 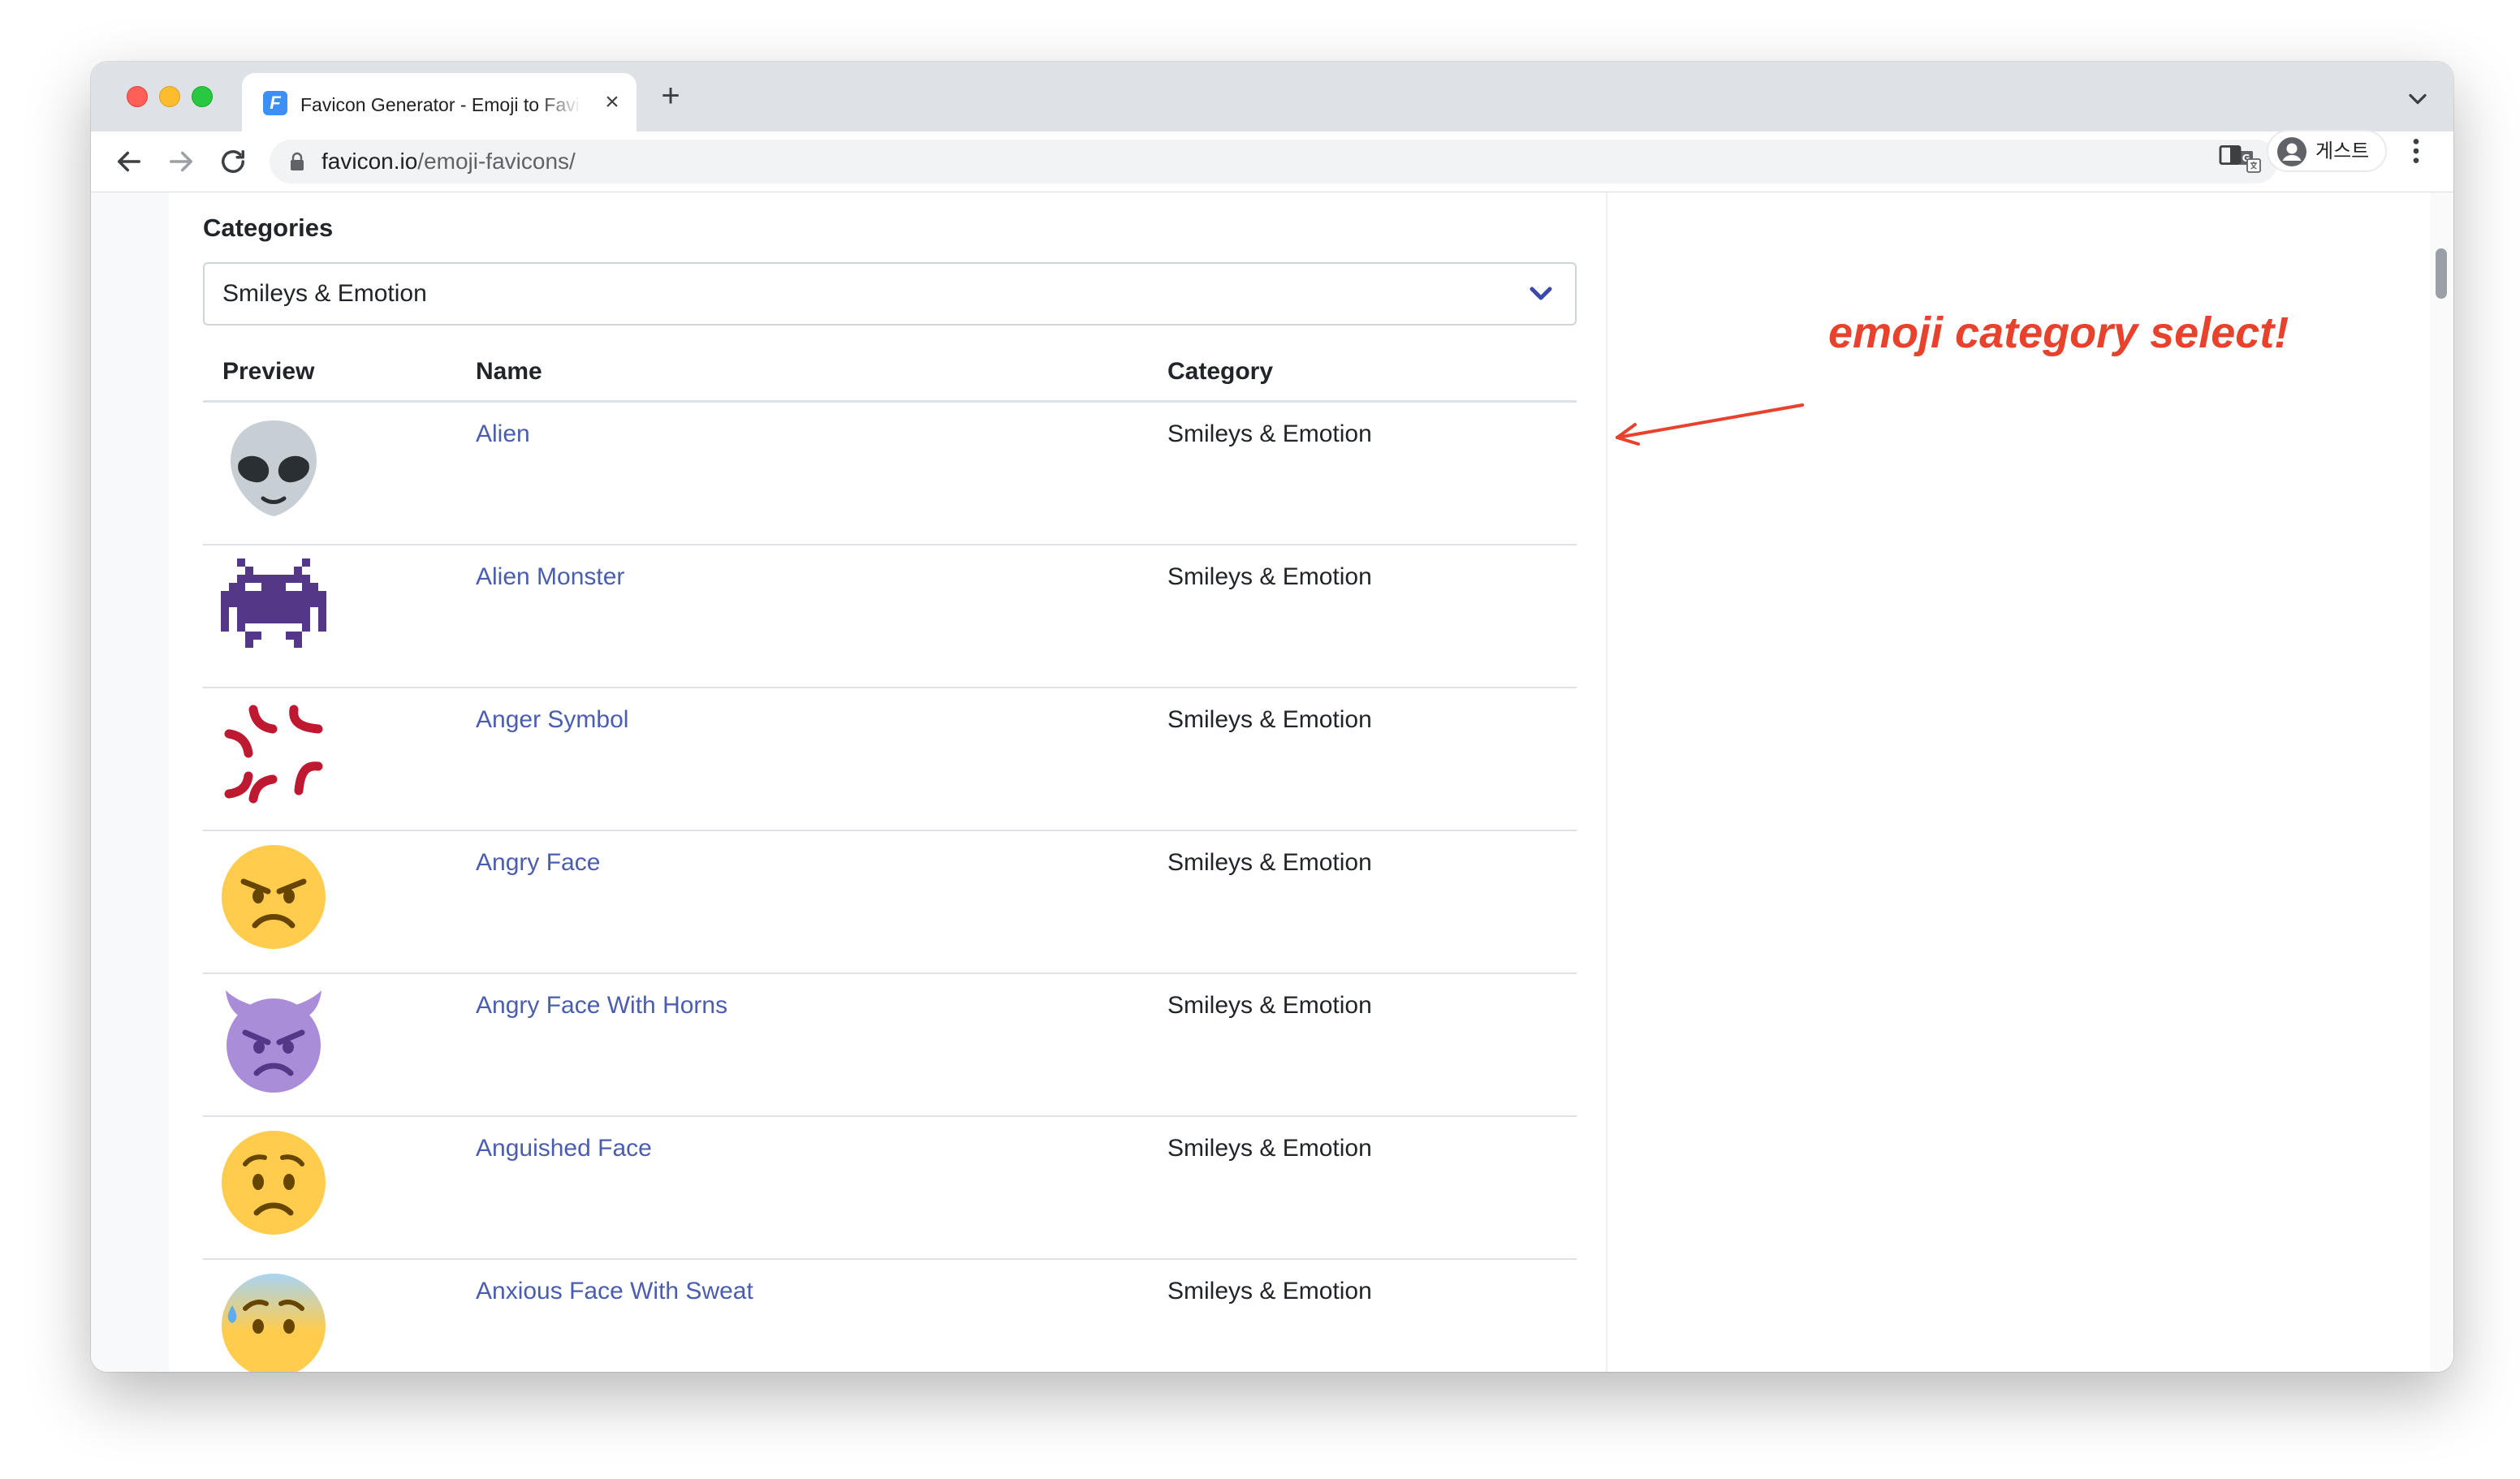 What do you see at coordinates (615, 1291) in the screenshot?
I see `emoji-name-link: Anxious Face With Sweat` at bounding box center [615, 1291].